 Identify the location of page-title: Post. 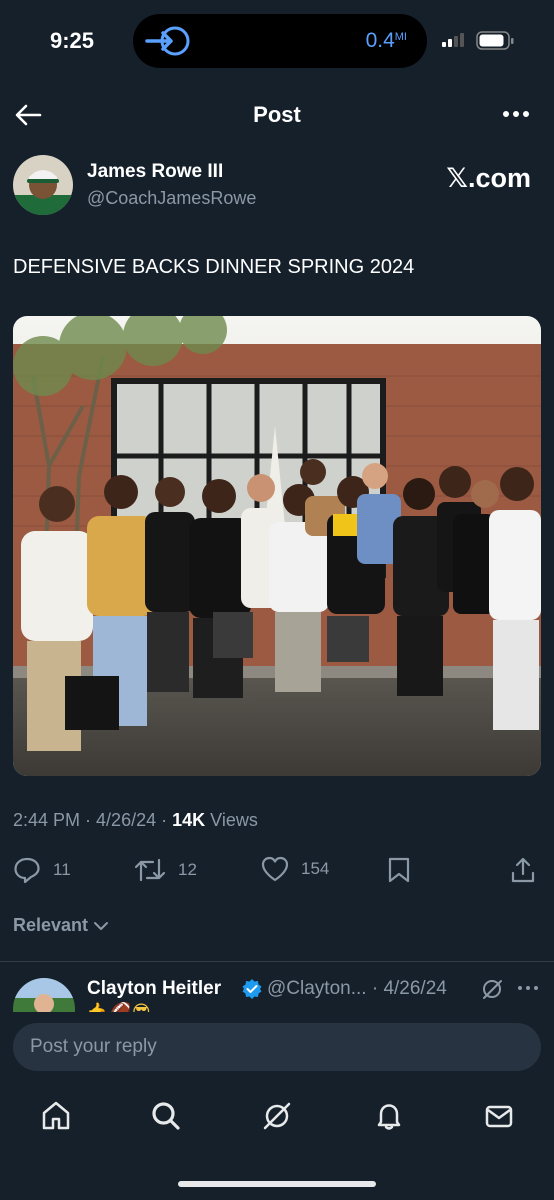
(277, 114).